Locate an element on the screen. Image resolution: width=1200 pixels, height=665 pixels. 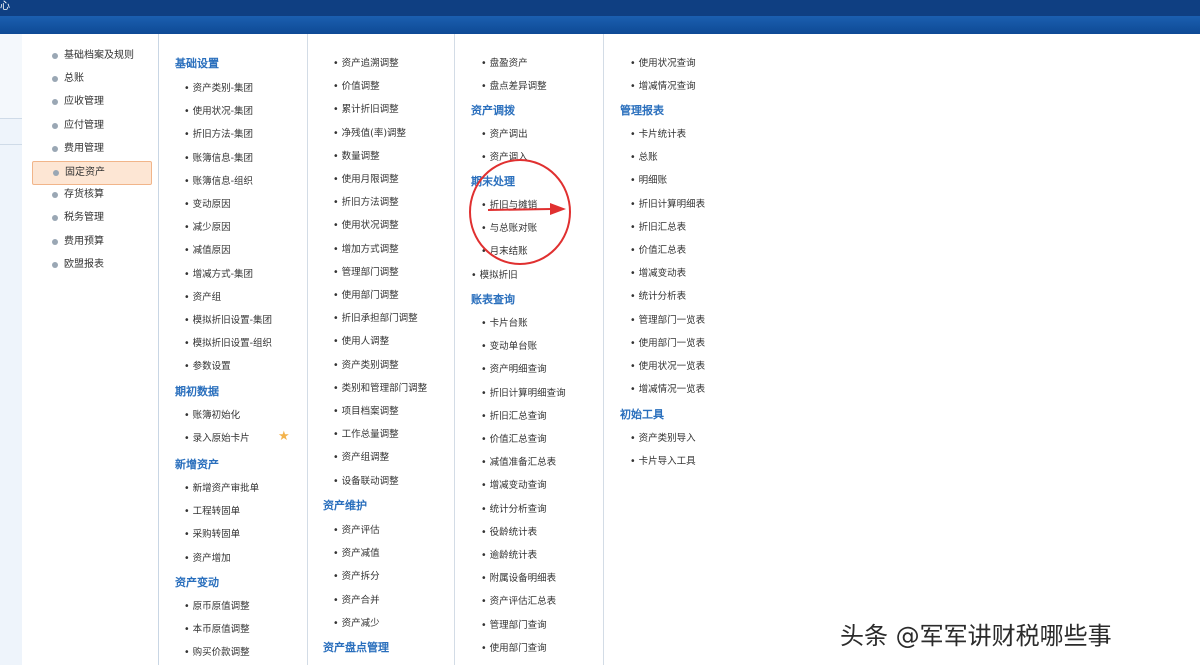
menu-link: 总账 is located at coordinates (644, 156).